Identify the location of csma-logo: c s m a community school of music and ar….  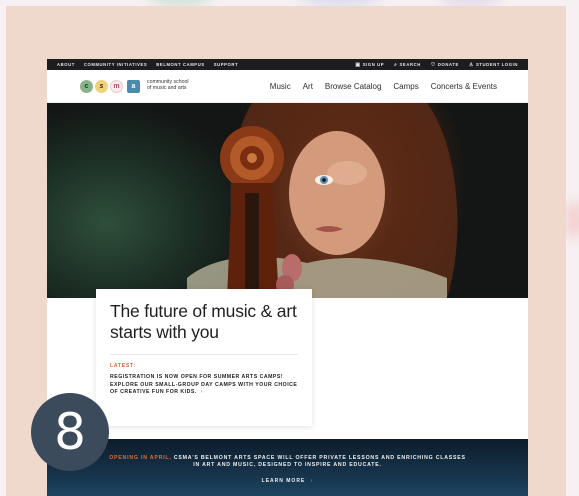
(134, 86).